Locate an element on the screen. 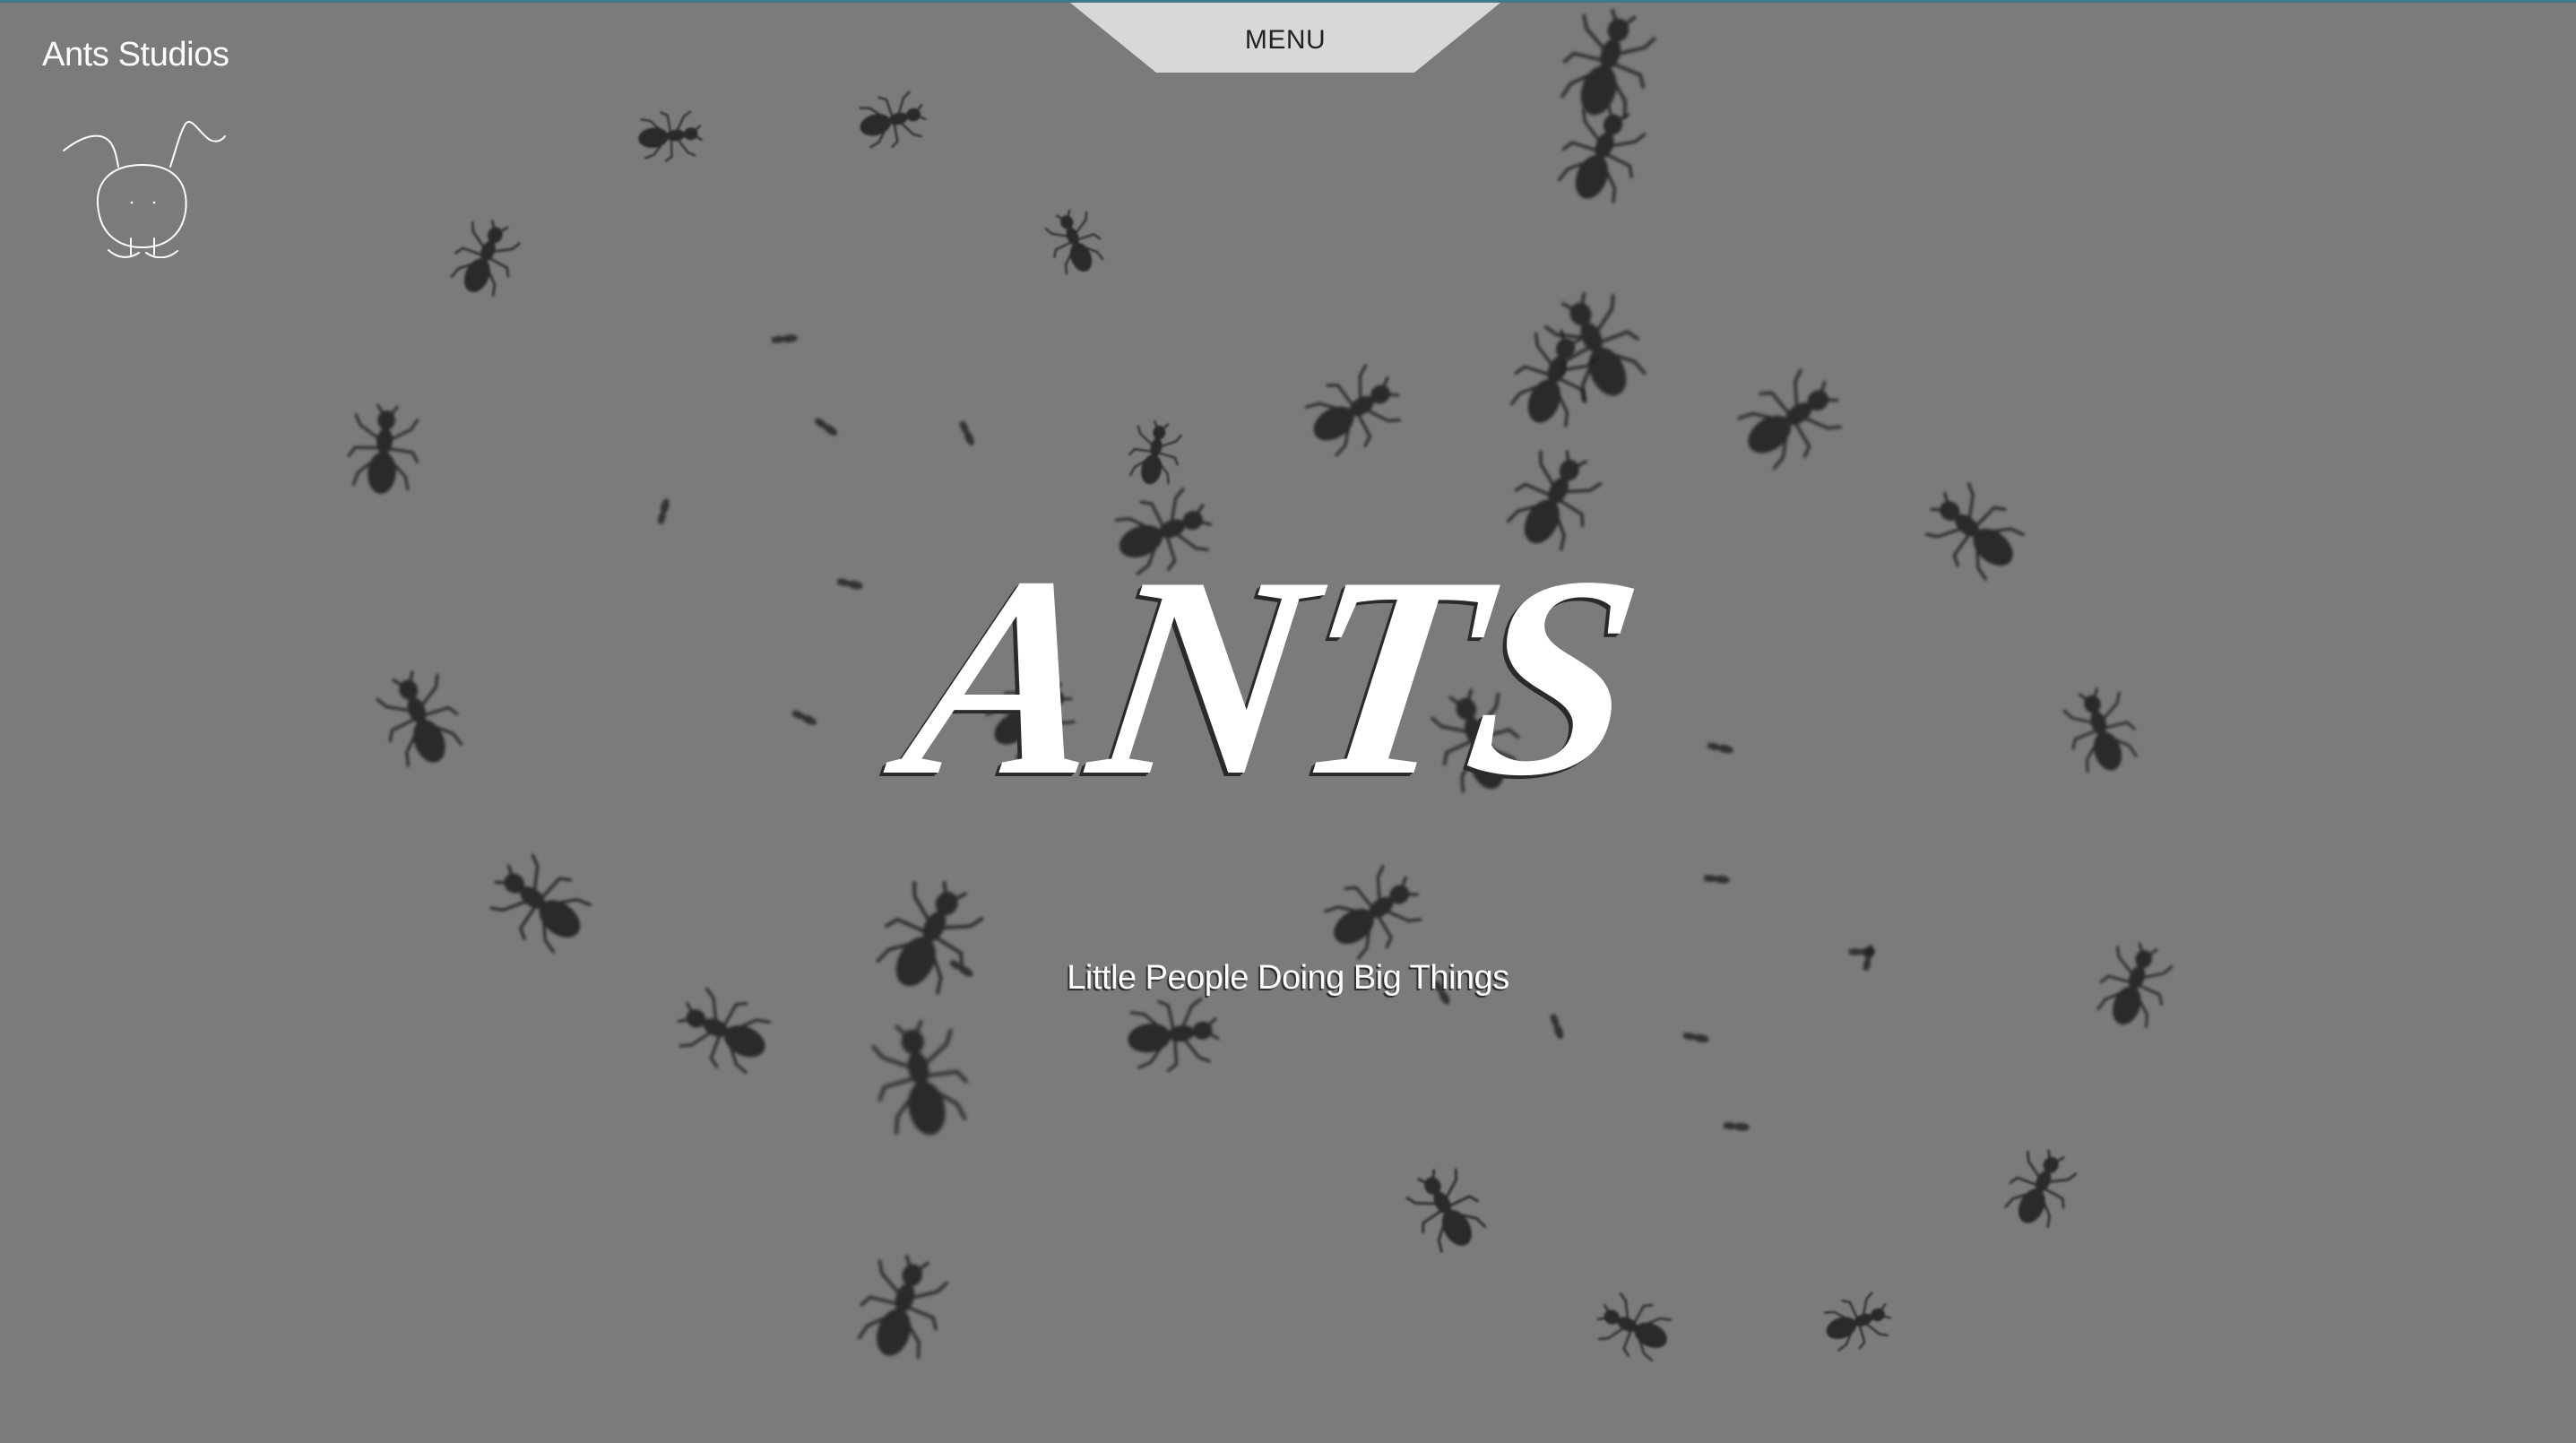 The height and width of the screenshot is (1443, 2576). hero-subtitle: Little People Doing Big Things is located at coordinates (1288, 978).